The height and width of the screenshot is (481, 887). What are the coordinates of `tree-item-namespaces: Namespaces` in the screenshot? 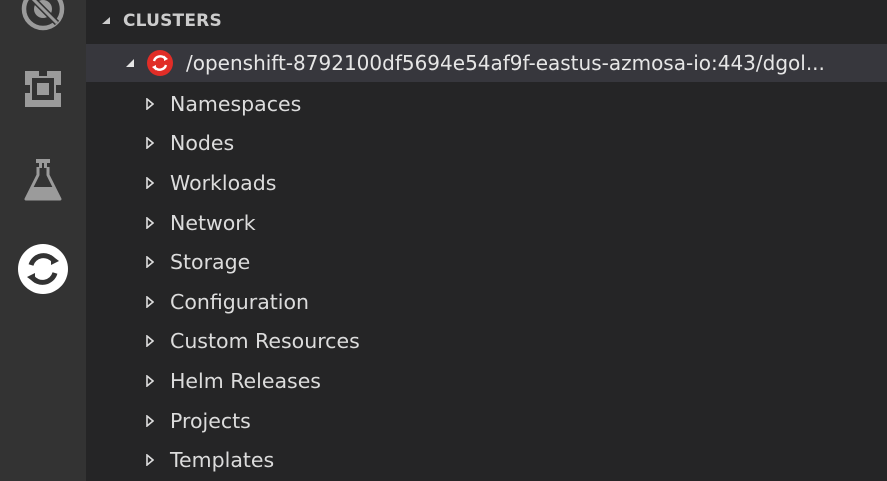 It's located at (486, 104).